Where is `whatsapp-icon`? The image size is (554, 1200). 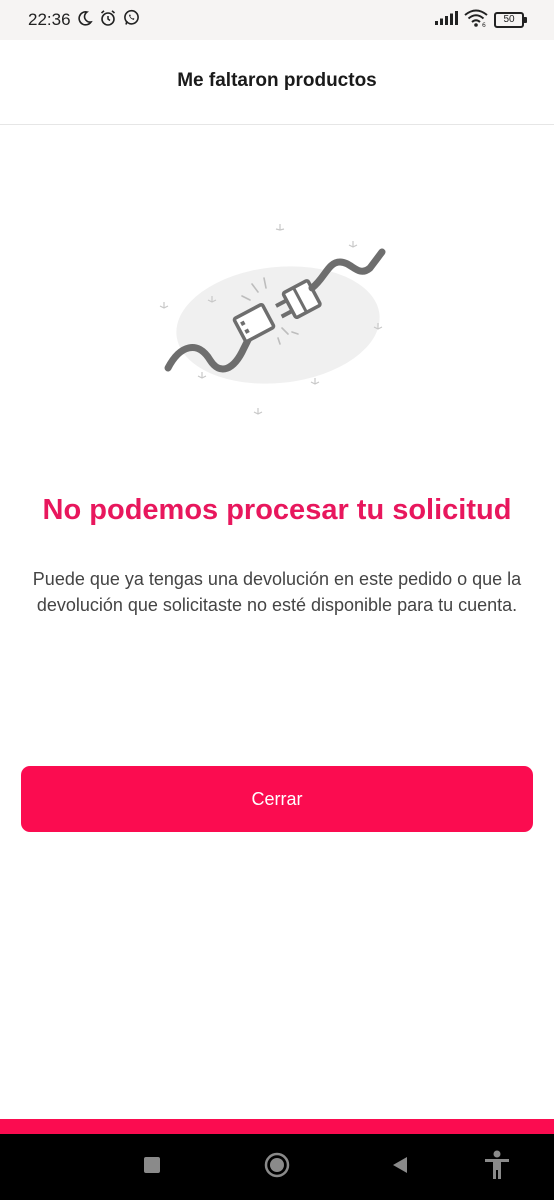
whatsapp-icon is located at coordinates (131, 20).